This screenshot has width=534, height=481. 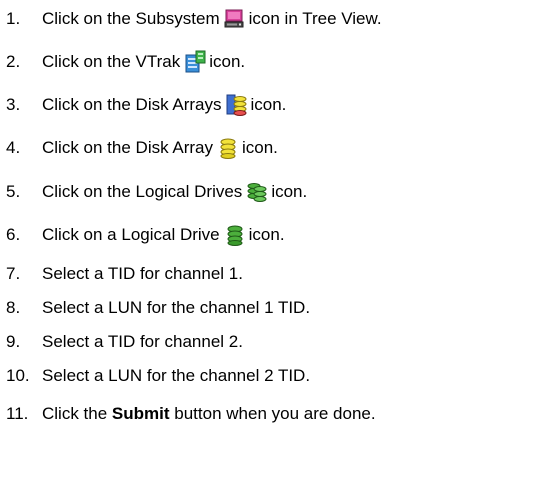 What do you see at coordinates (111, 61) in the screenshot?
I see `step-text: Click on the VTrak` at bounding box center [111, 61].